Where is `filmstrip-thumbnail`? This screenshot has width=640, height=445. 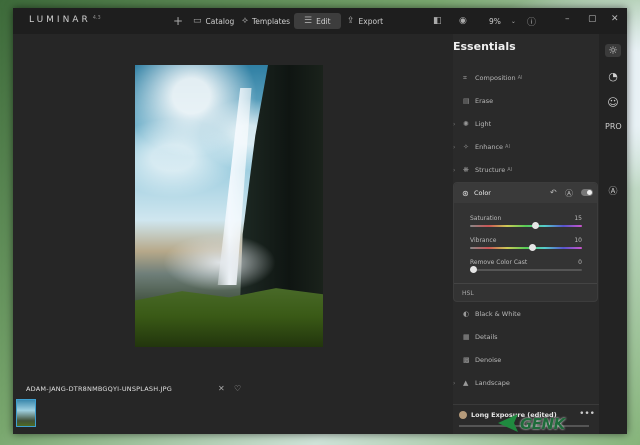 filmstrip-thumbnail is located at coordinates (26, 413).